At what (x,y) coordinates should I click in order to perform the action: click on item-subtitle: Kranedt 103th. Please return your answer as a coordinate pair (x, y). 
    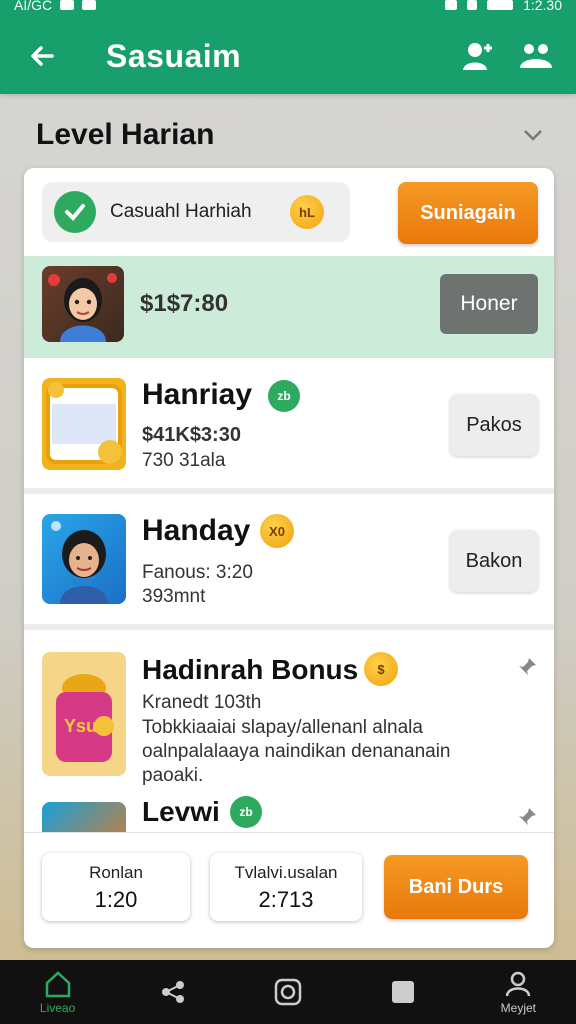
    Looking at the image, I should click on (202, 702).